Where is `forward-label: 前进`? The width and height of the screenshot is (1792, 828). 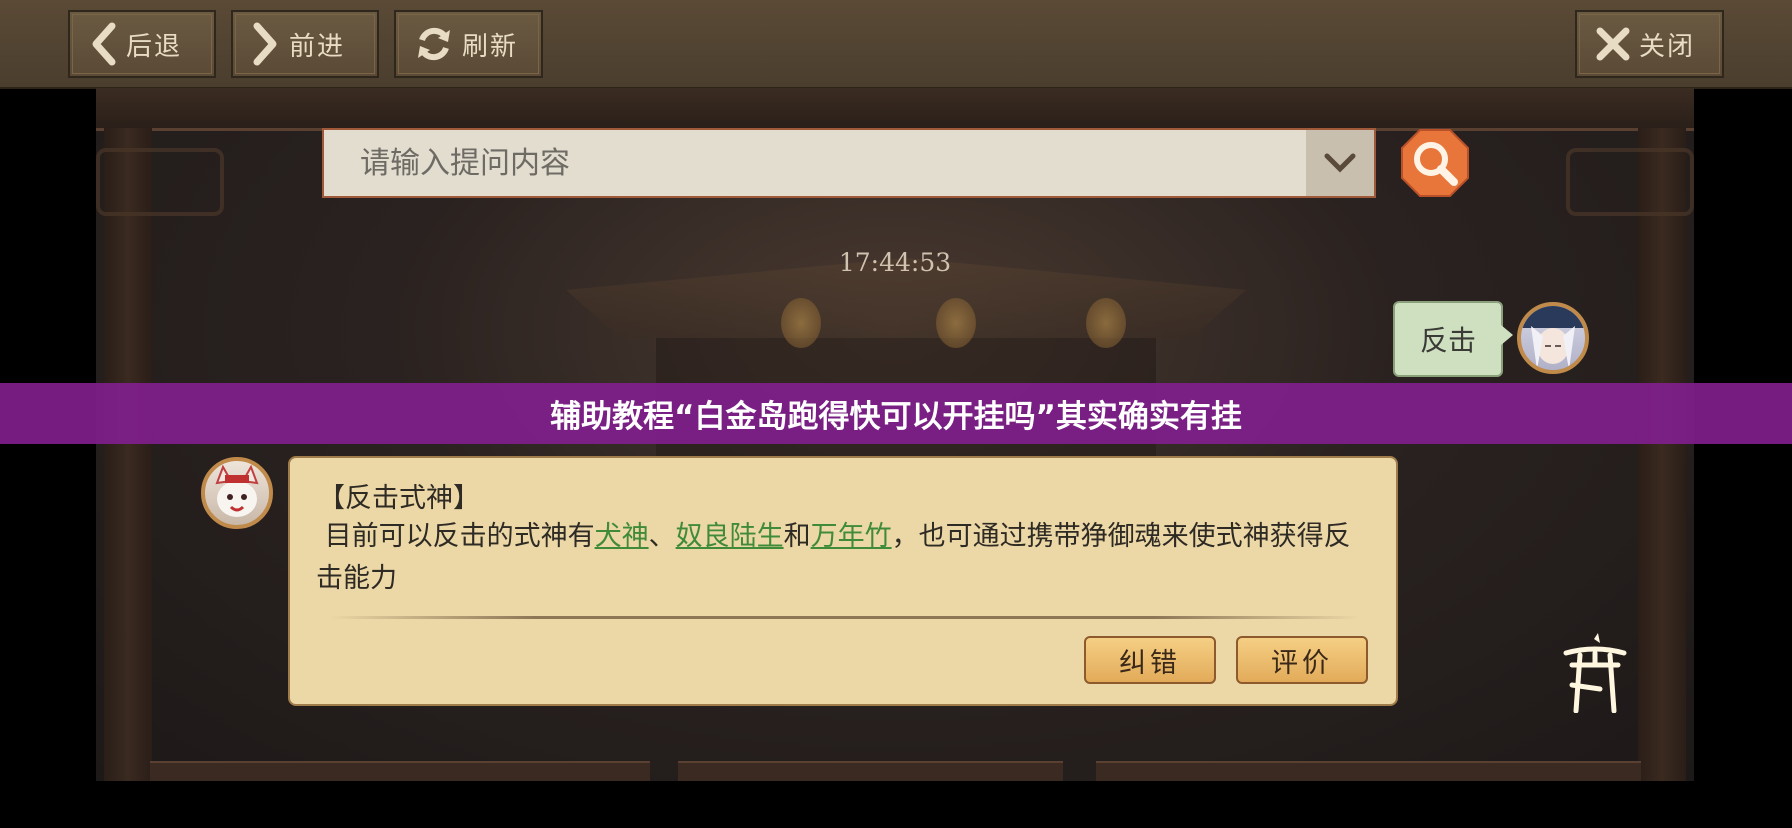
forward-label: 前进 is located at coordinates (317, 46).